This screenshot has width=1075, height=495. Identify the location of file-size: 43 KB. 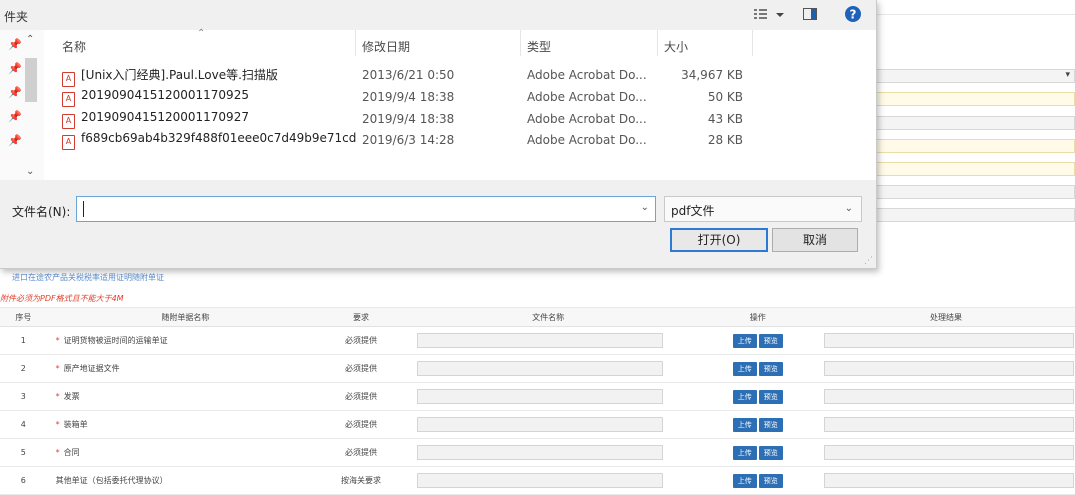
(725, 119).